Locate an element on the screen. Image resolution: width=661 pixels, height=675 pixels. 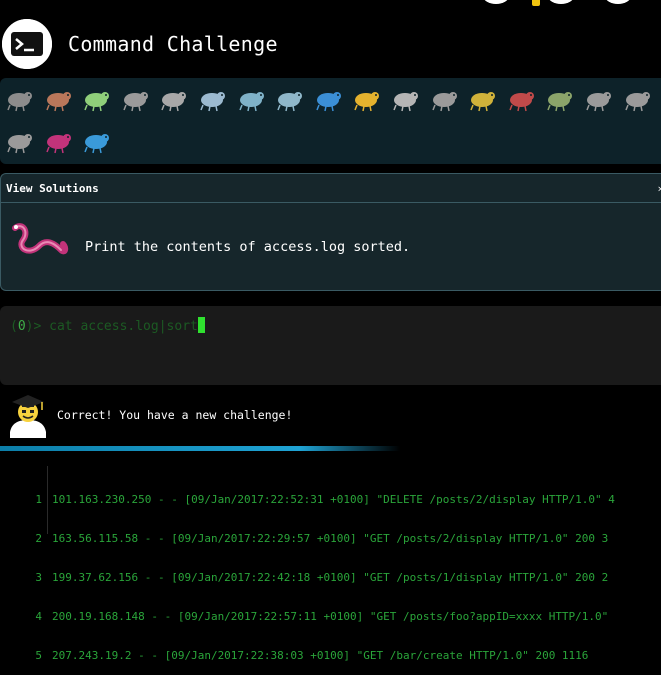
prompt-close: )> is located at coordinates (37, 326).